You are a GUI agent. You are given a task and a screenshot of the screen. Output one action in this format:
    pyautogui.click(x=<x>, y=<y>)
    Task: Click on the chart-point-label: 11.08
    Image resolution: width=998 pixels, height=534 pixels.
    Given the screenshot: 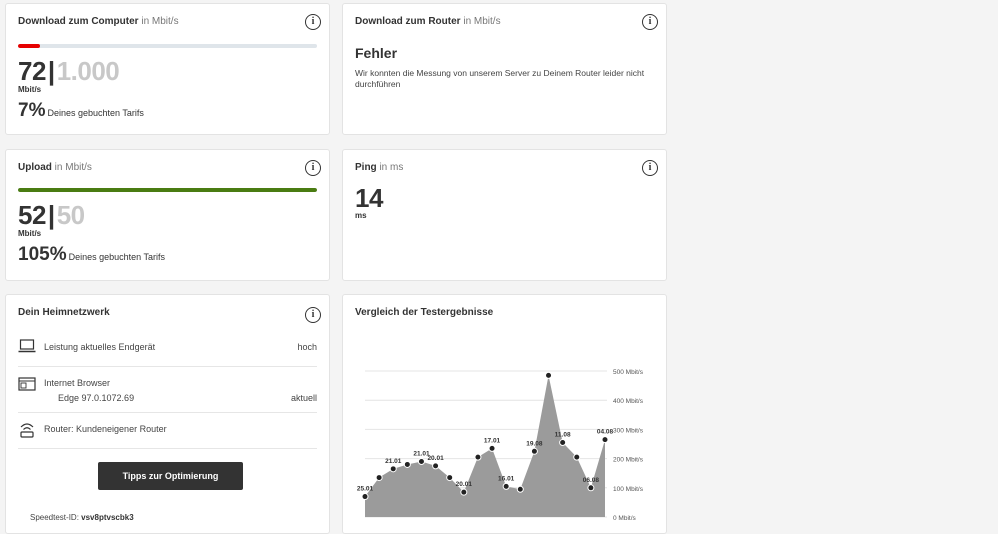 What is the action you would take?
    pyautogui.click(x=563, y=435)
    